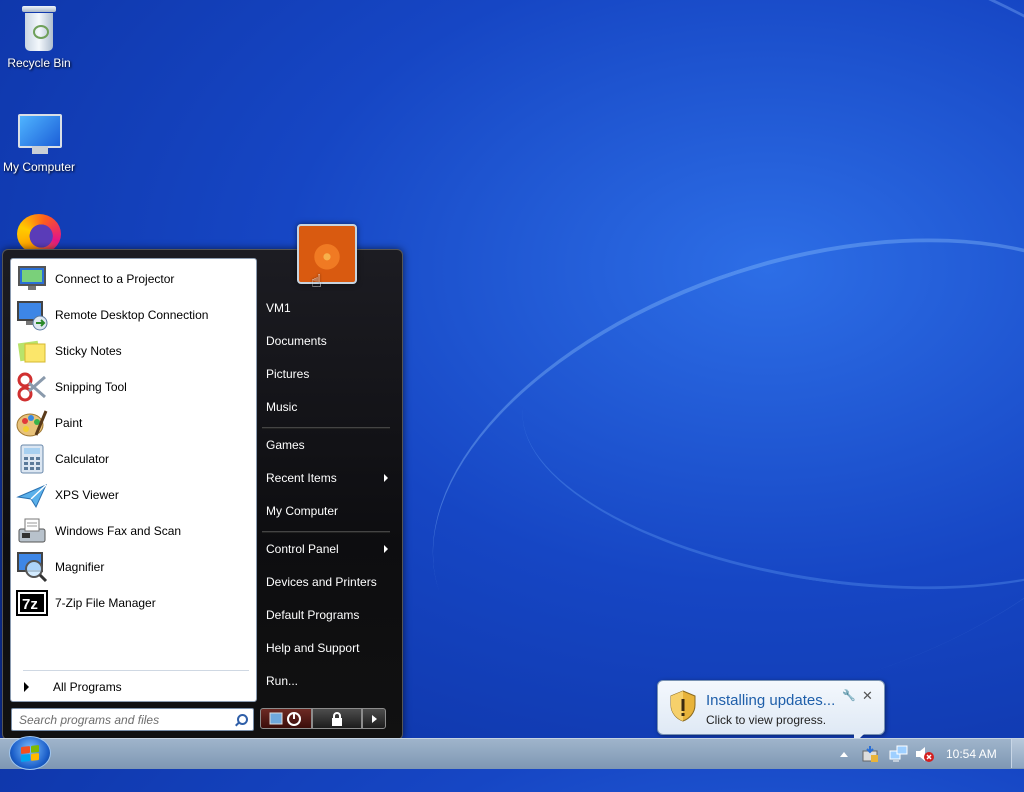 This screenshot has height=792, width=1024. What do you see at coordinates (296, 341) in the screenshot?
I see `menu-item-label: Documents` at bounding box center [296, 341].